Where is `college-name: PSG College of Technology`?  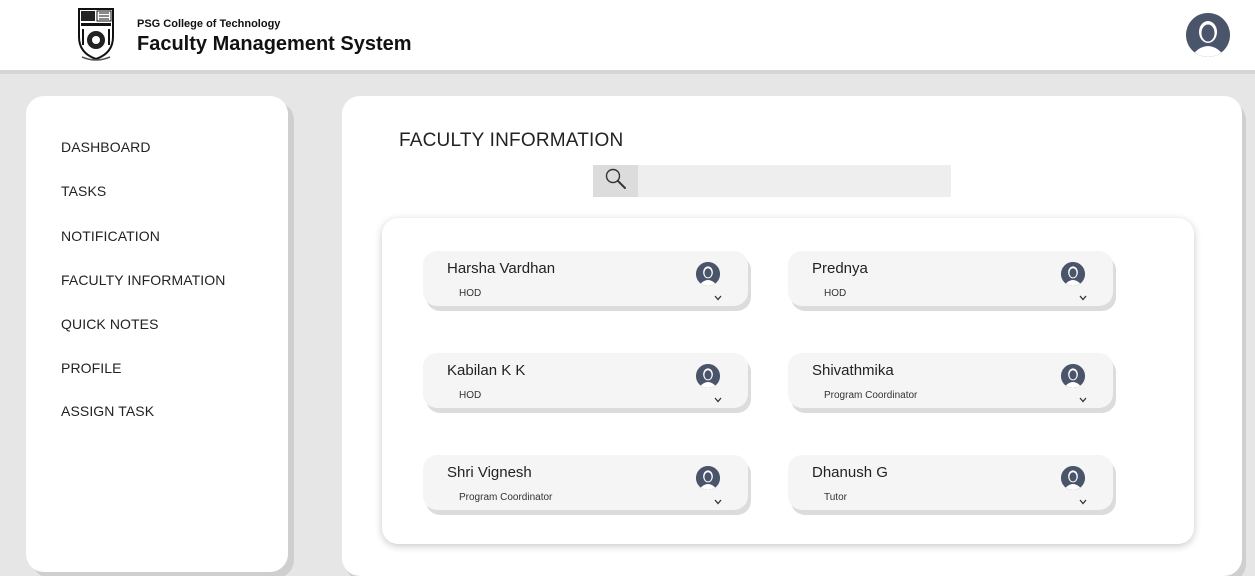
college-name: PSG College of Technology is located at coordinates (209, 24).